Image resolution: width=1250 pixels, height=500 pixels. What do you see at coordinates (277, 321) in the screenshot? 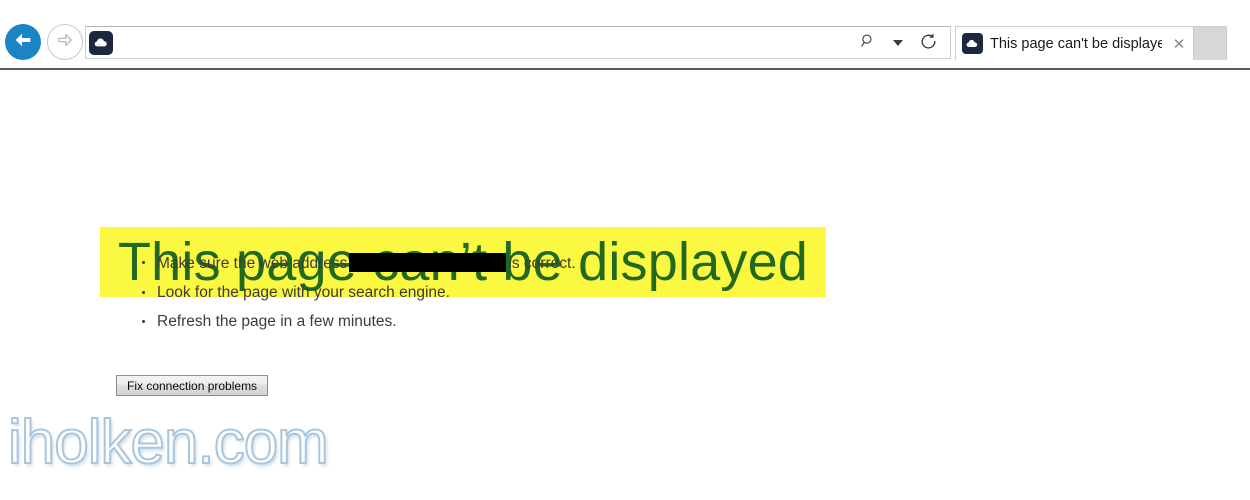
I see `suggestion-text: Refresh the page in a few minutes.` at bounding box center [277, 321].